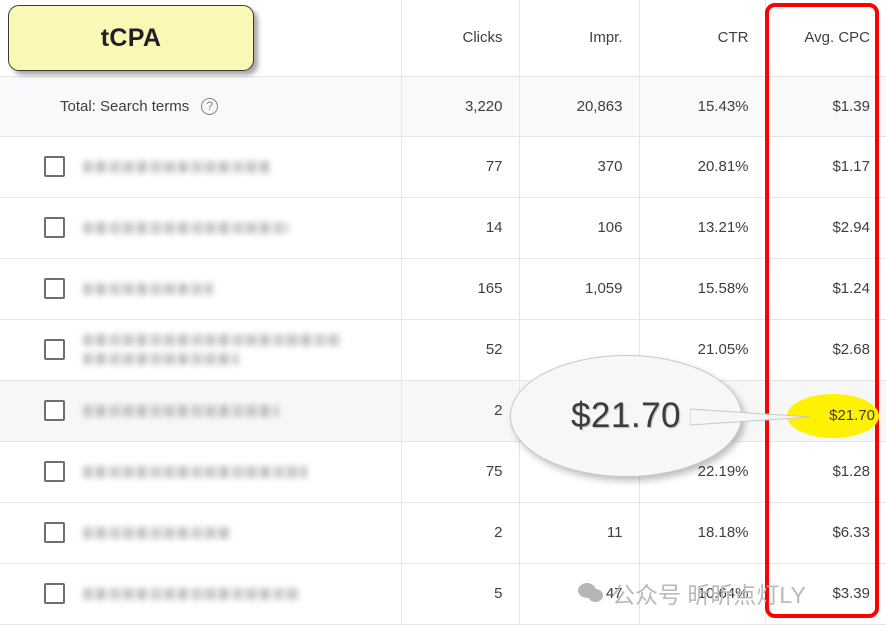  Describe the element at coordinates (825, 167) in the screenshot. I see `row-avg-cpc: $1.17` at that location.